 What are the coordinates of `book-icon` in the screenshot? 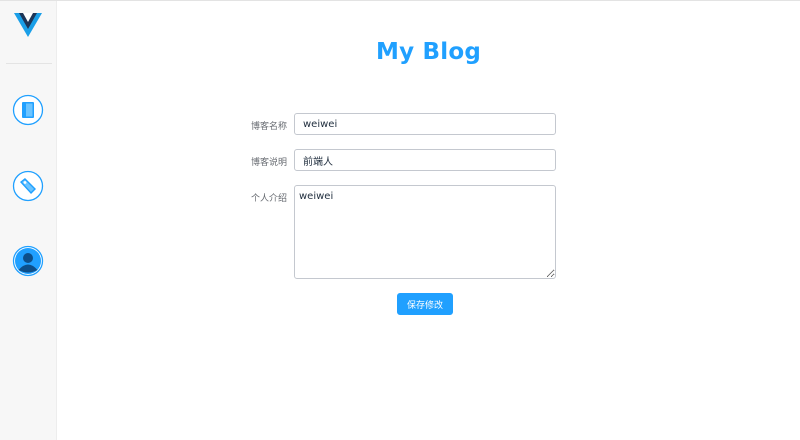 It's located at (28, 110).